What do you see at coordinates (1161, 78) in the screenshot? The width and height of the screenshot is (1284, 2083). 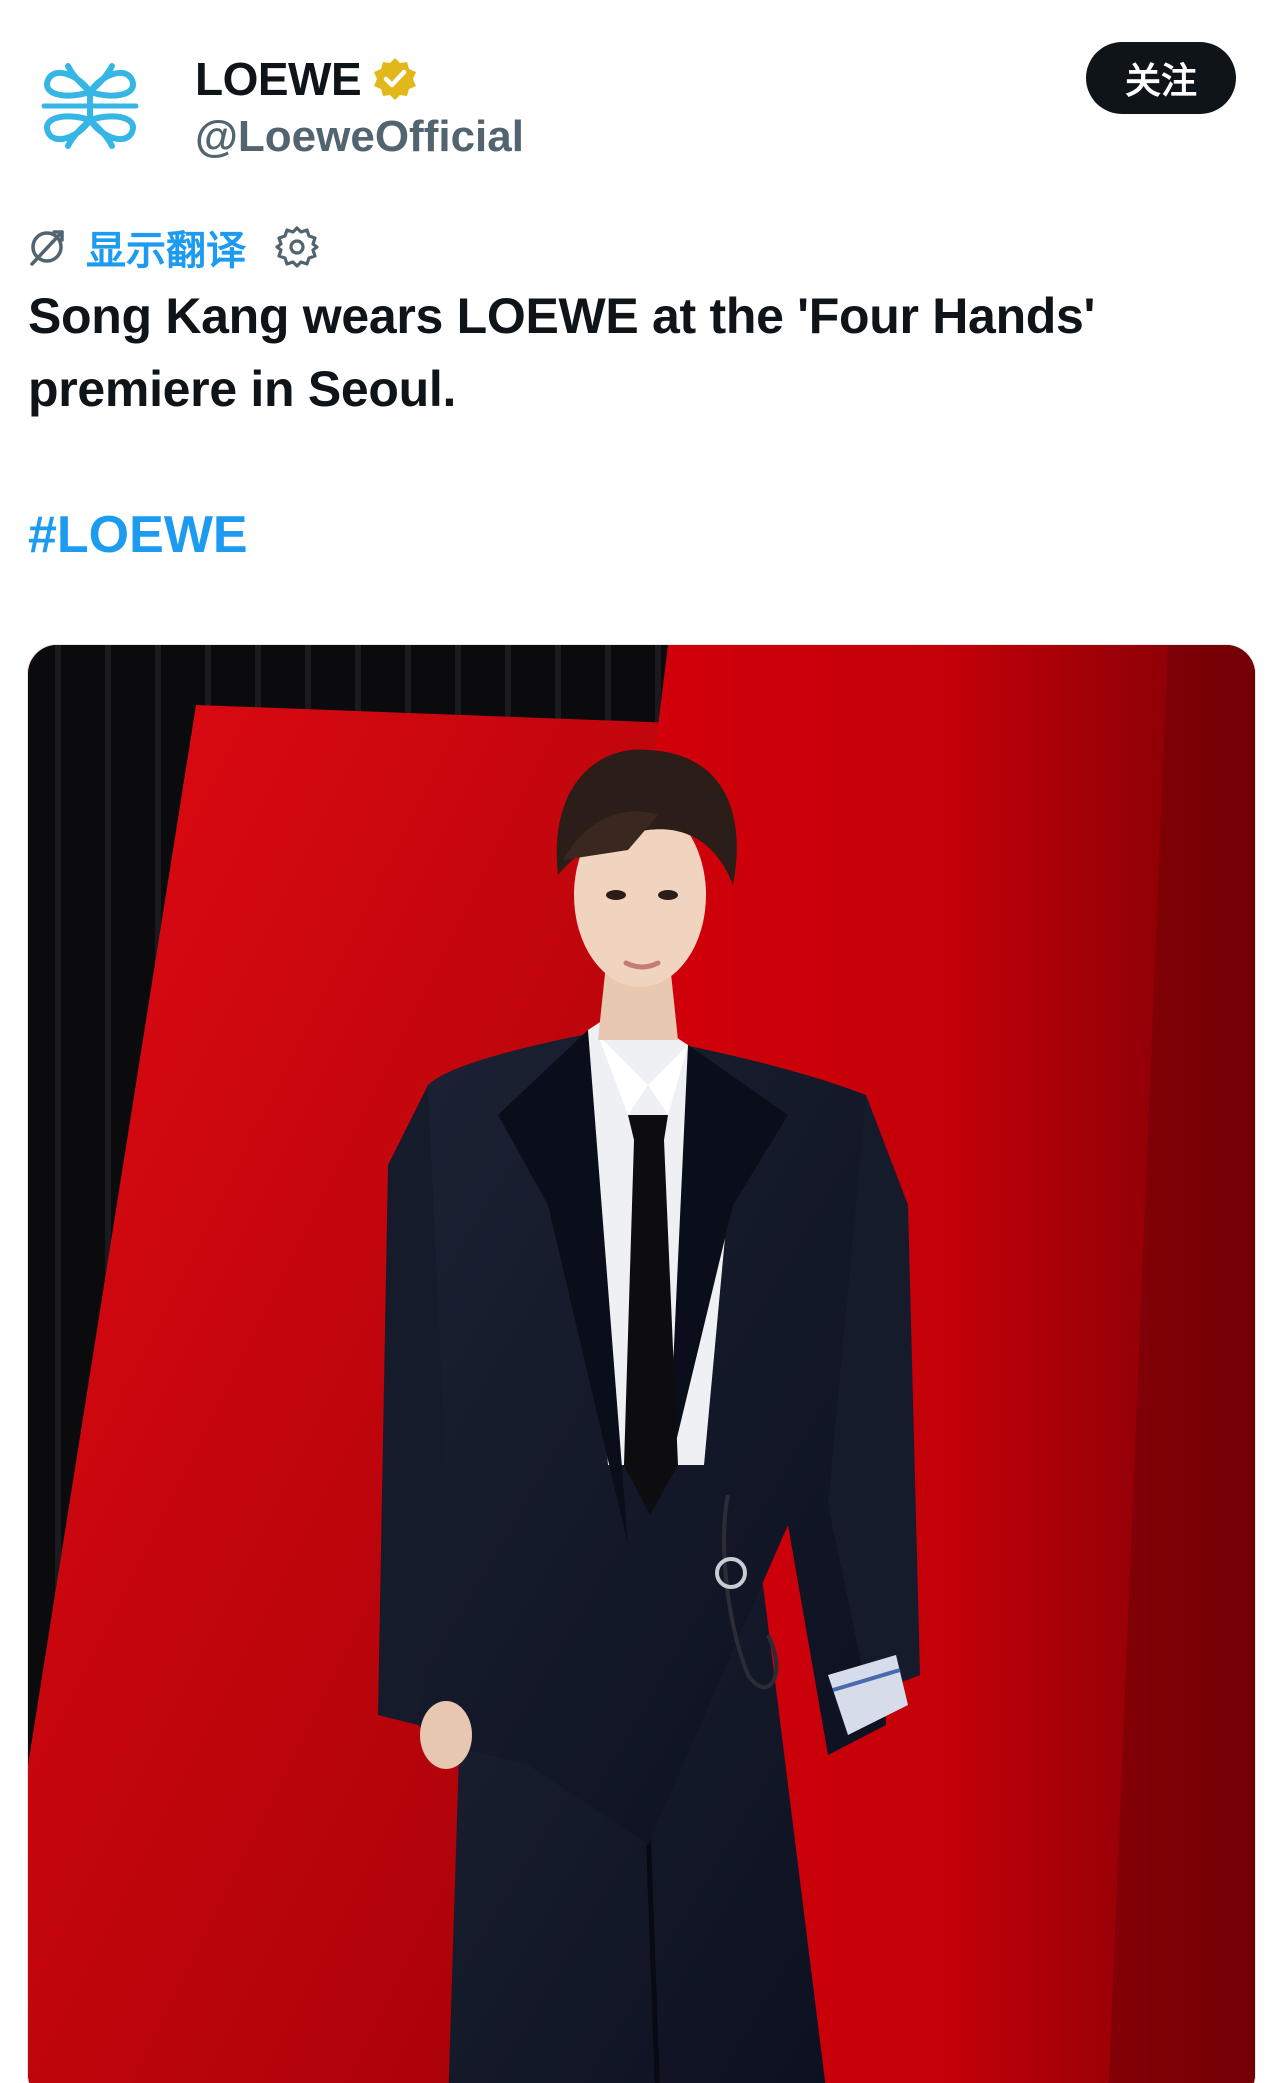 I see `follow-button: 关注` at bounding box center [1161, 78].